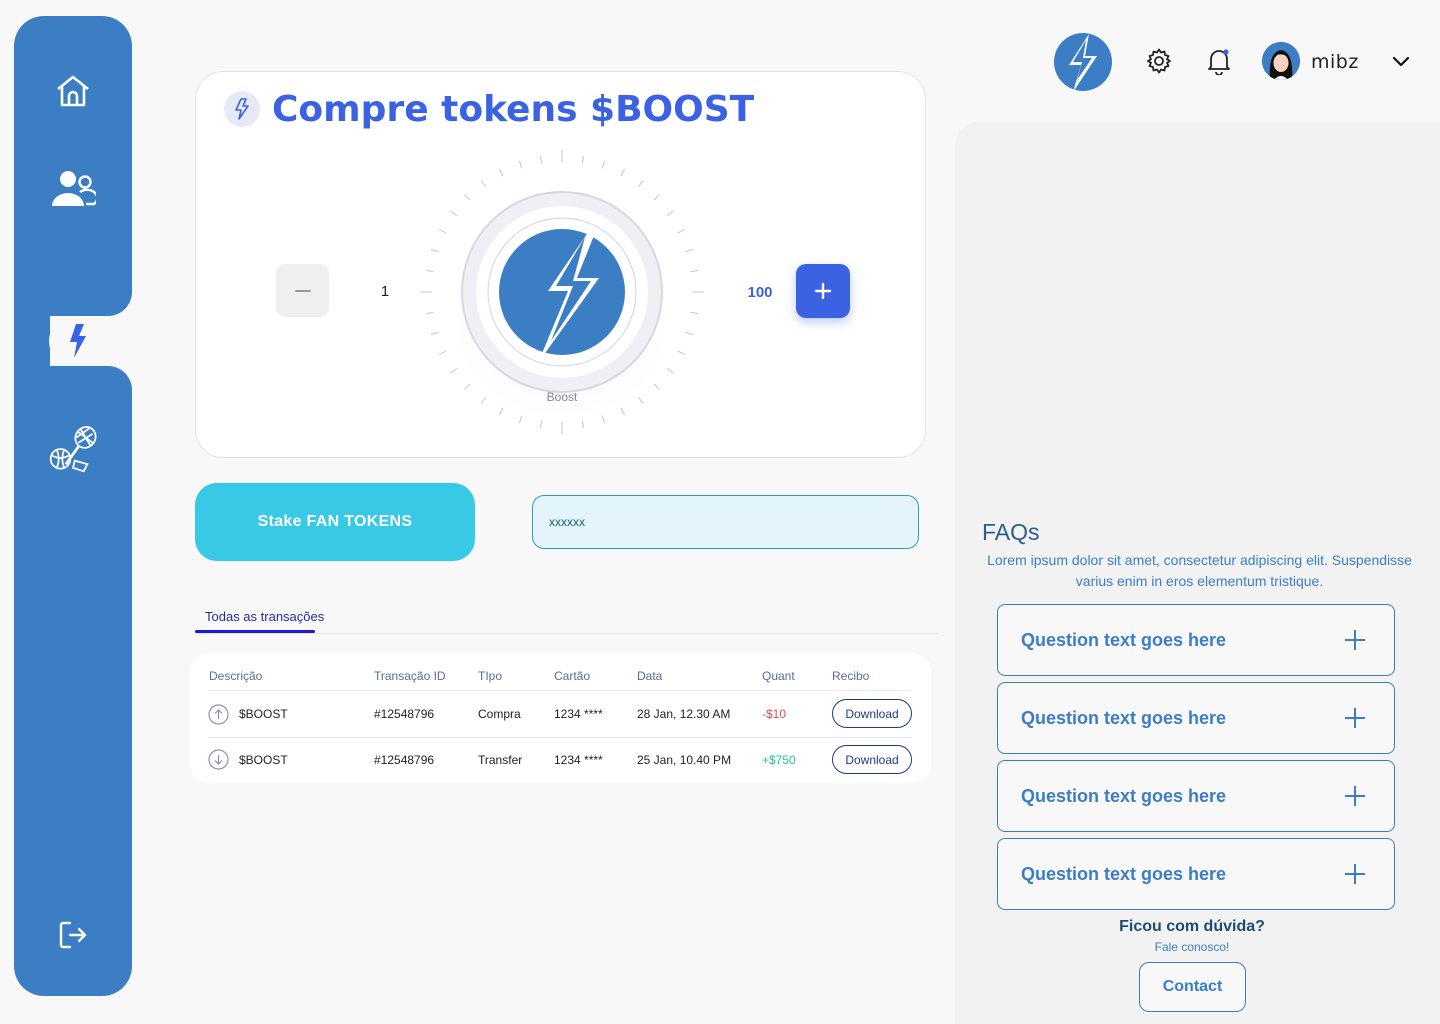 The width and height of the screenshot is (1440, 1024). I want to click on avatar, so click(1281, 61).